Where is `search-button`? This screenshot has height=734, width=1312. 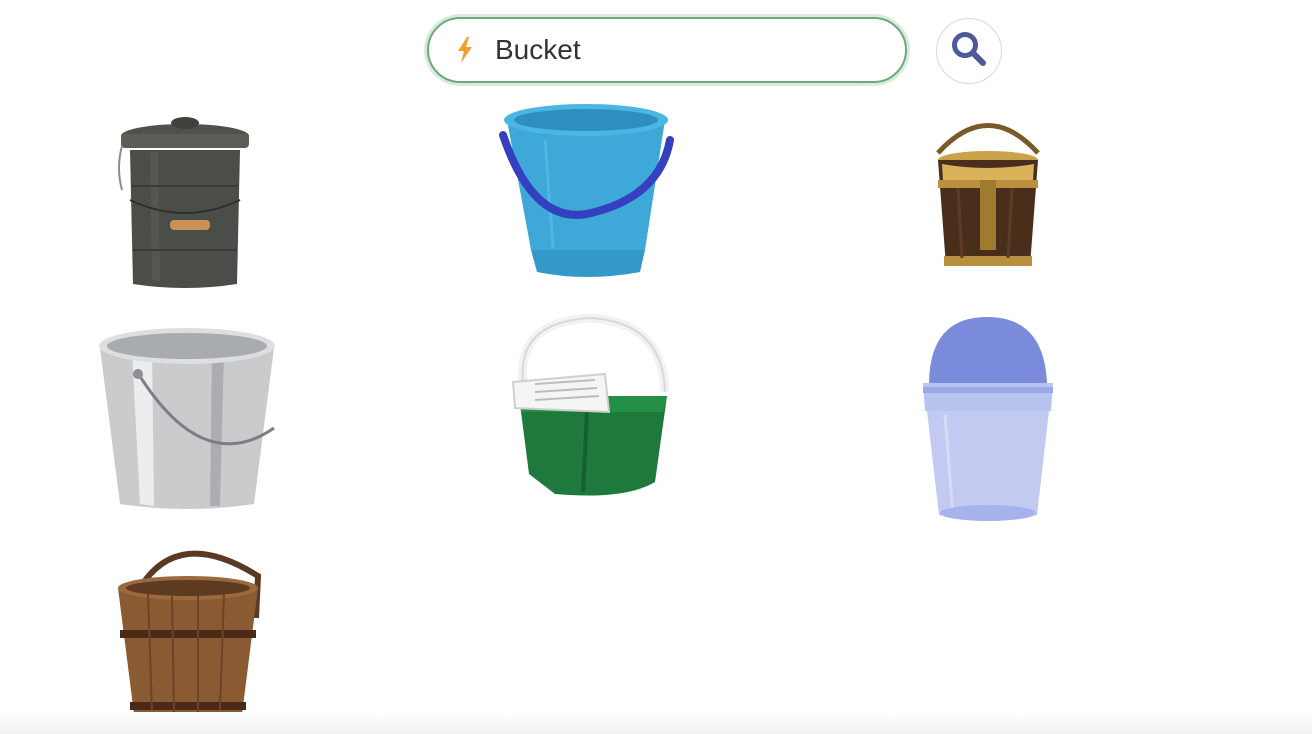 search-button is located at coordinates (969, 51).